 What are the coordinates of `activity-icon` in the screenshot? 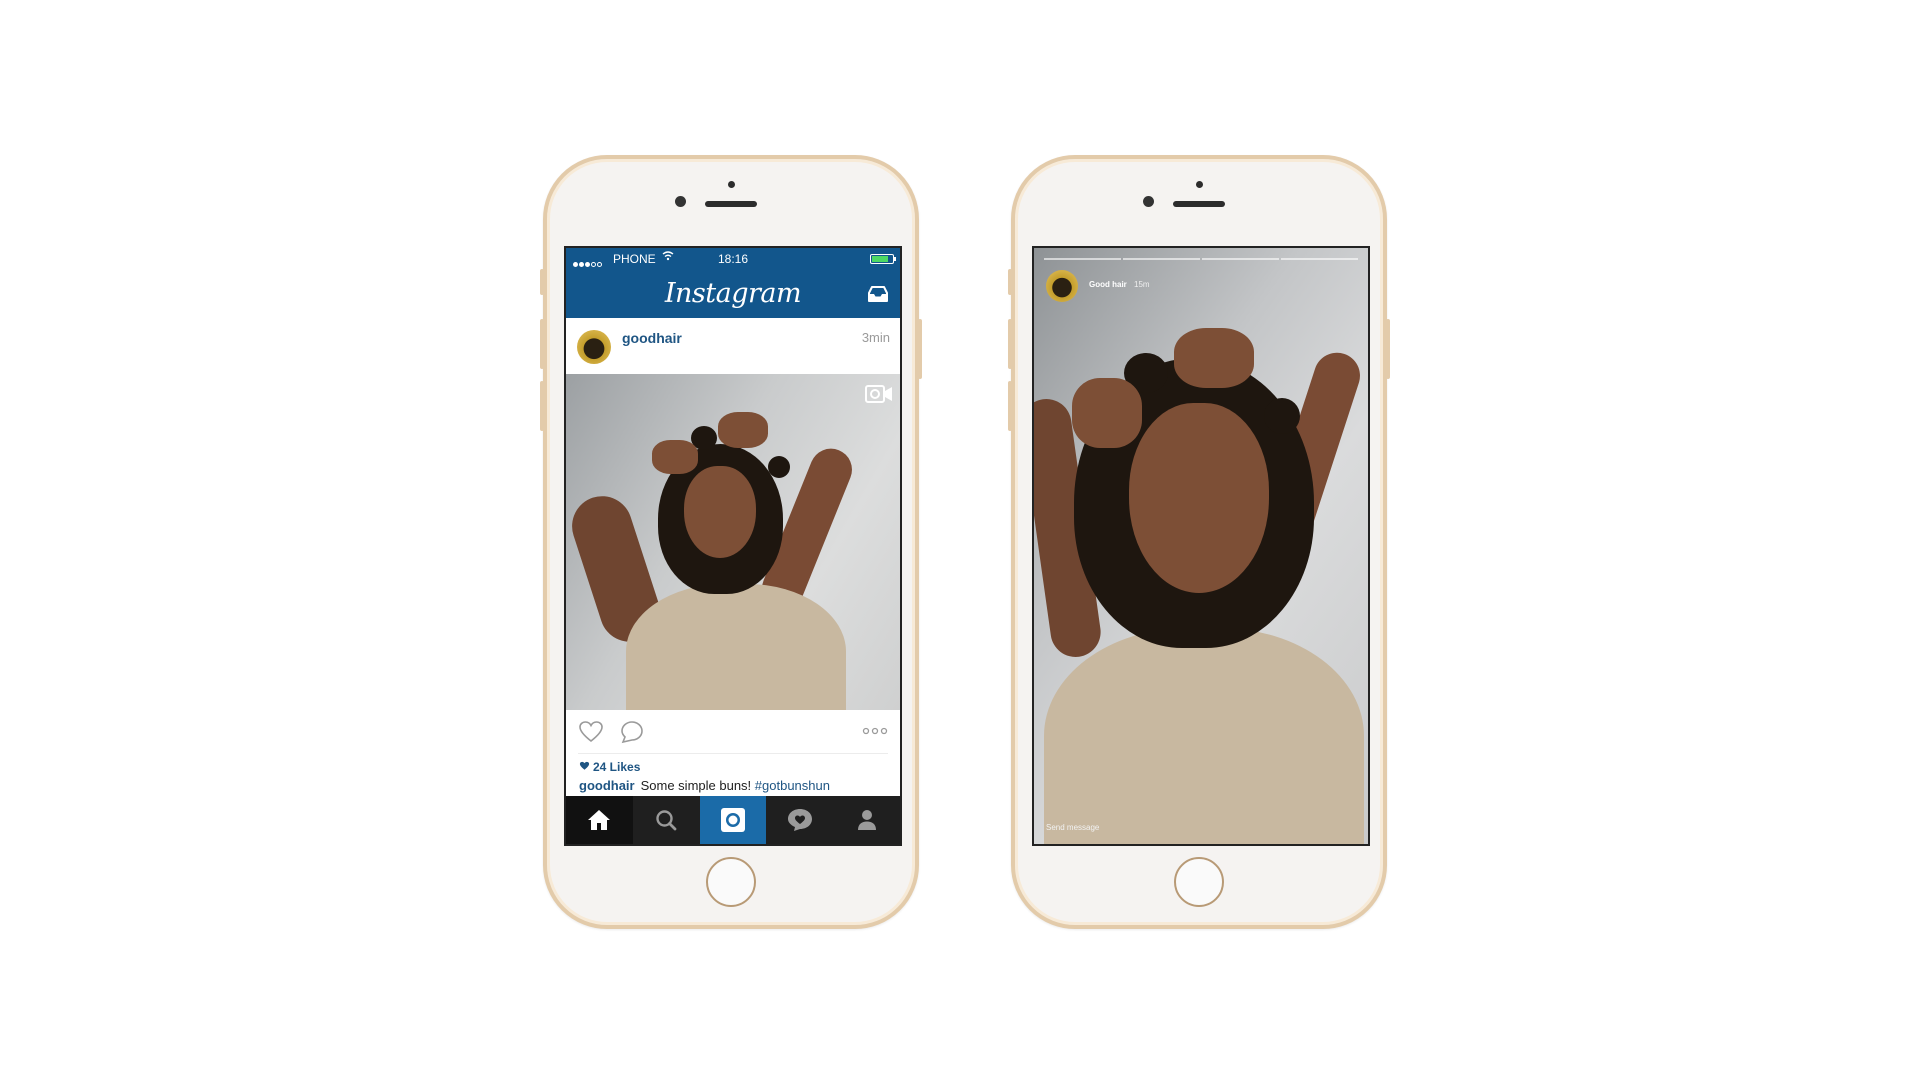 It's located at (799, 820).